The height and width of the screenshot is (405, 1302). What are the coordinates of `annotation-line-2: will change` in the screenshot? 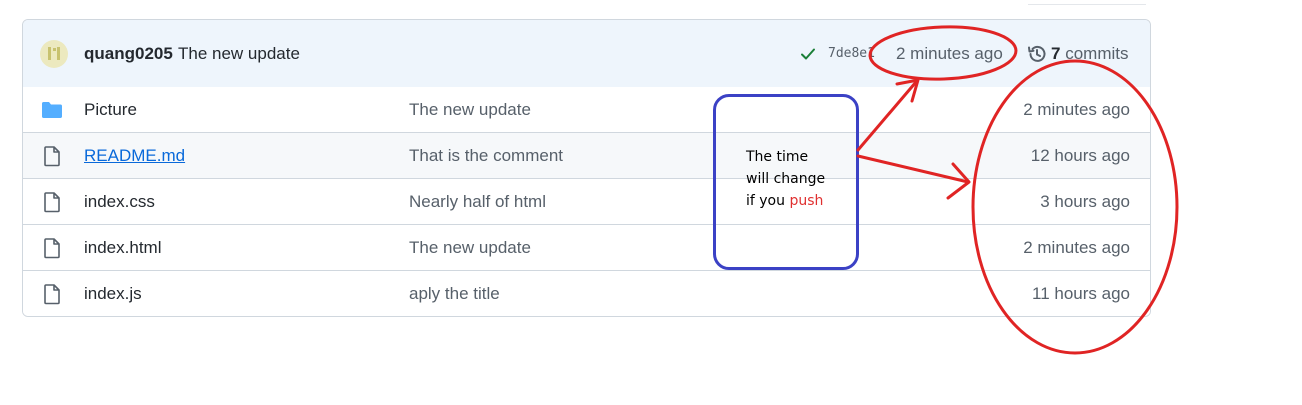 It's located at (786, 179).